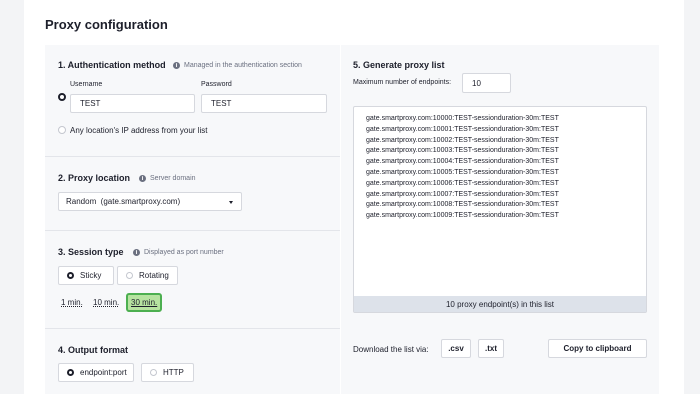  Describe the element at coordinates (70, 275) in the screenshot. I see `sticky-radio` at that location.